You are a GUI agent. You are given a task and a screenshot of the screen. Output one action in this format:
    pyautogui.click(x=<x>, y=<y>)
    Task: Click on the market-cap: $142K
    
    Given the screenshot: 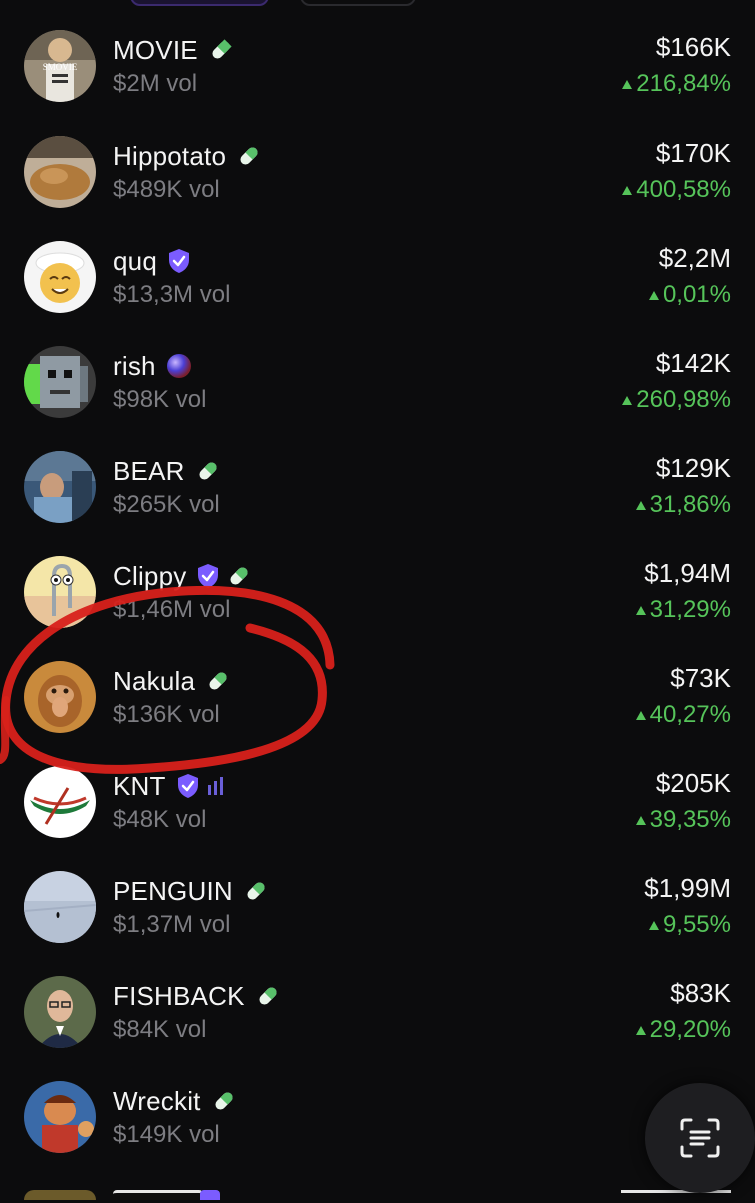 What is the action you would take?
    pyautogui.click(x=693, y=363)
    